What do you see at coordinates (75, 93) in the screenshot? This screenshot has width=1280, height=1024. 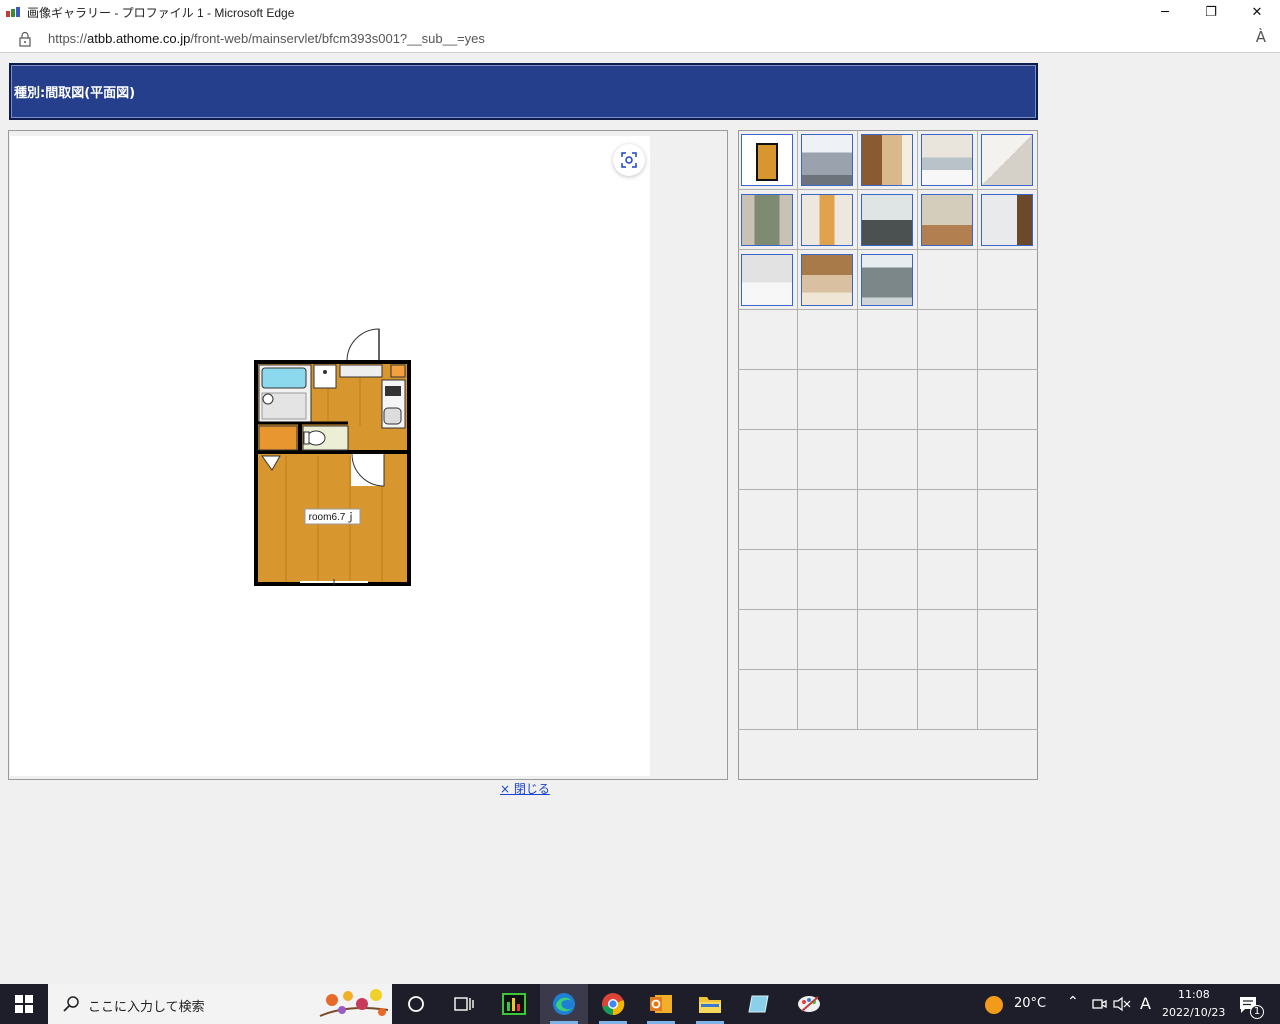 I see `category-header-text: 種別:間取図(平面図)` at bounding box center [75, 93].